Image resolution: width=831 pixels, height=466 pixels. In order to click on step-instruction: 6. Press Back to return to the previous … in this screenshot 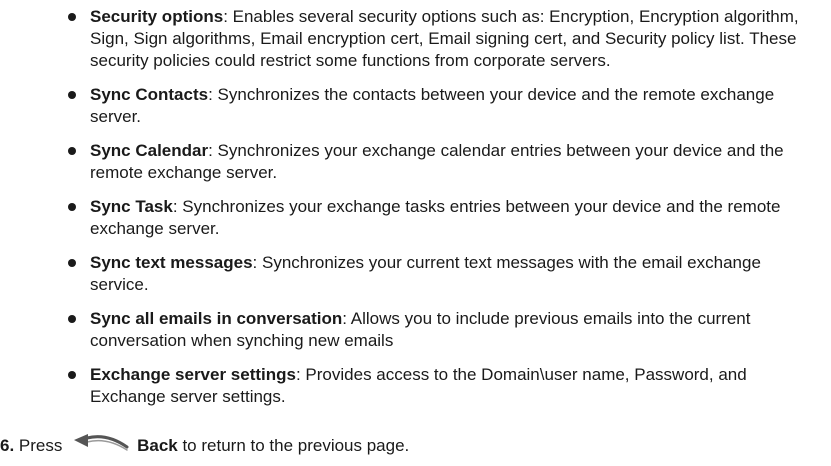, I will do `click(415, 445)`.